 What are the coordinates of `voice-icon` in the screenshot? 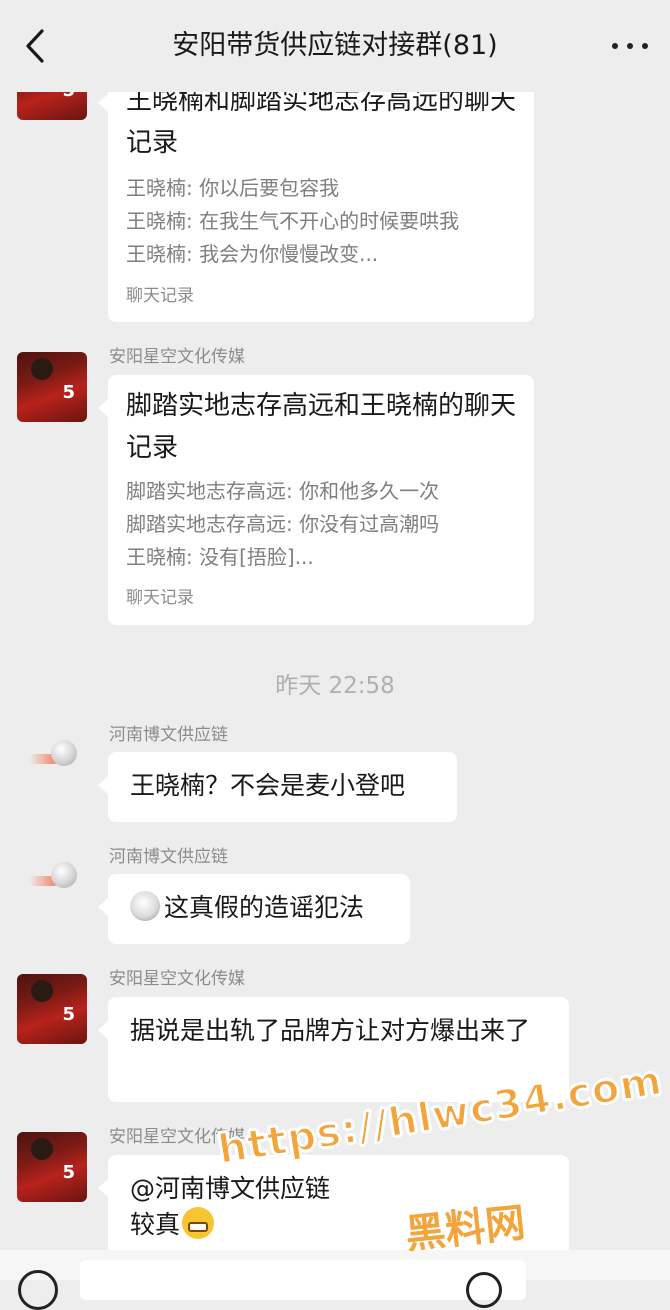 It's located at (38, 1290).